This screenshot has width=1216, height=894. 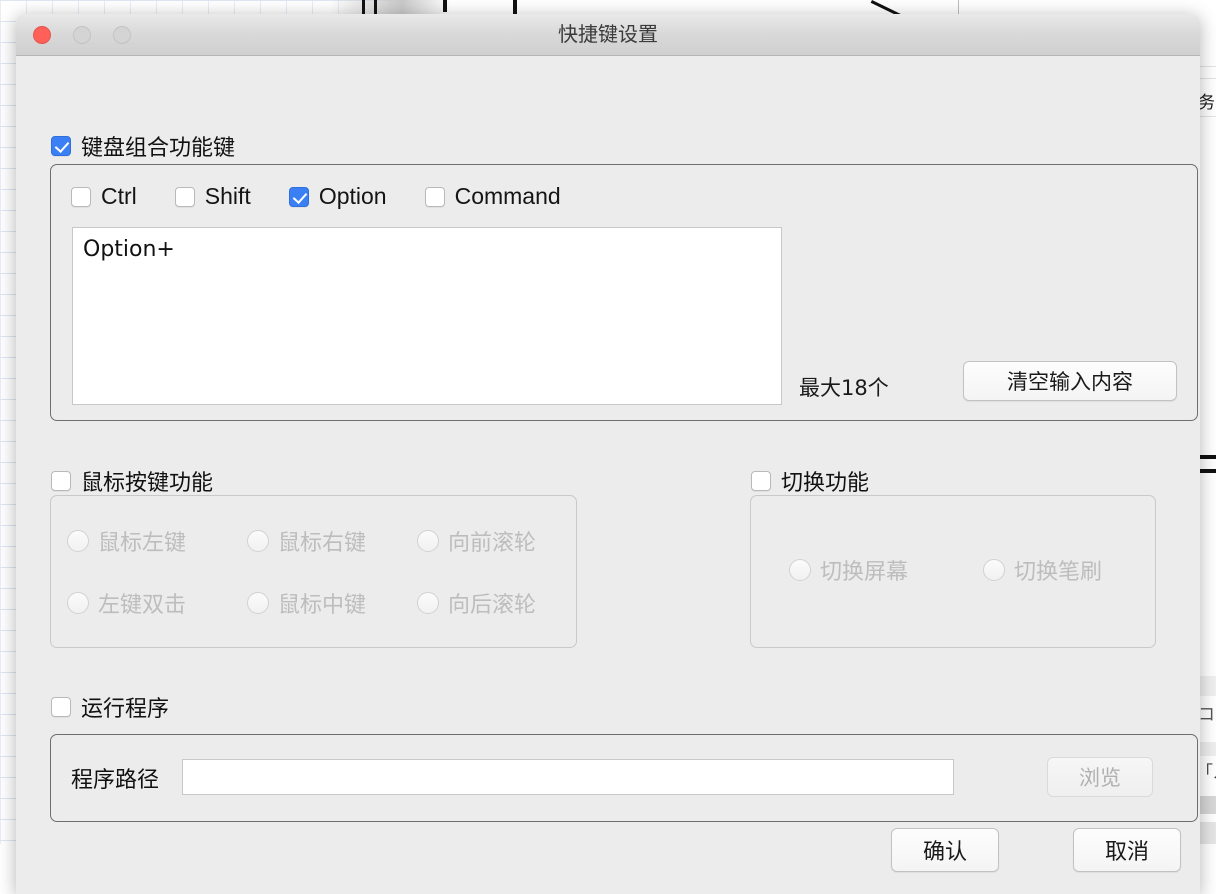 I want to click on run-group-box: 程序路径 浏览, so click(x=624, y=778).